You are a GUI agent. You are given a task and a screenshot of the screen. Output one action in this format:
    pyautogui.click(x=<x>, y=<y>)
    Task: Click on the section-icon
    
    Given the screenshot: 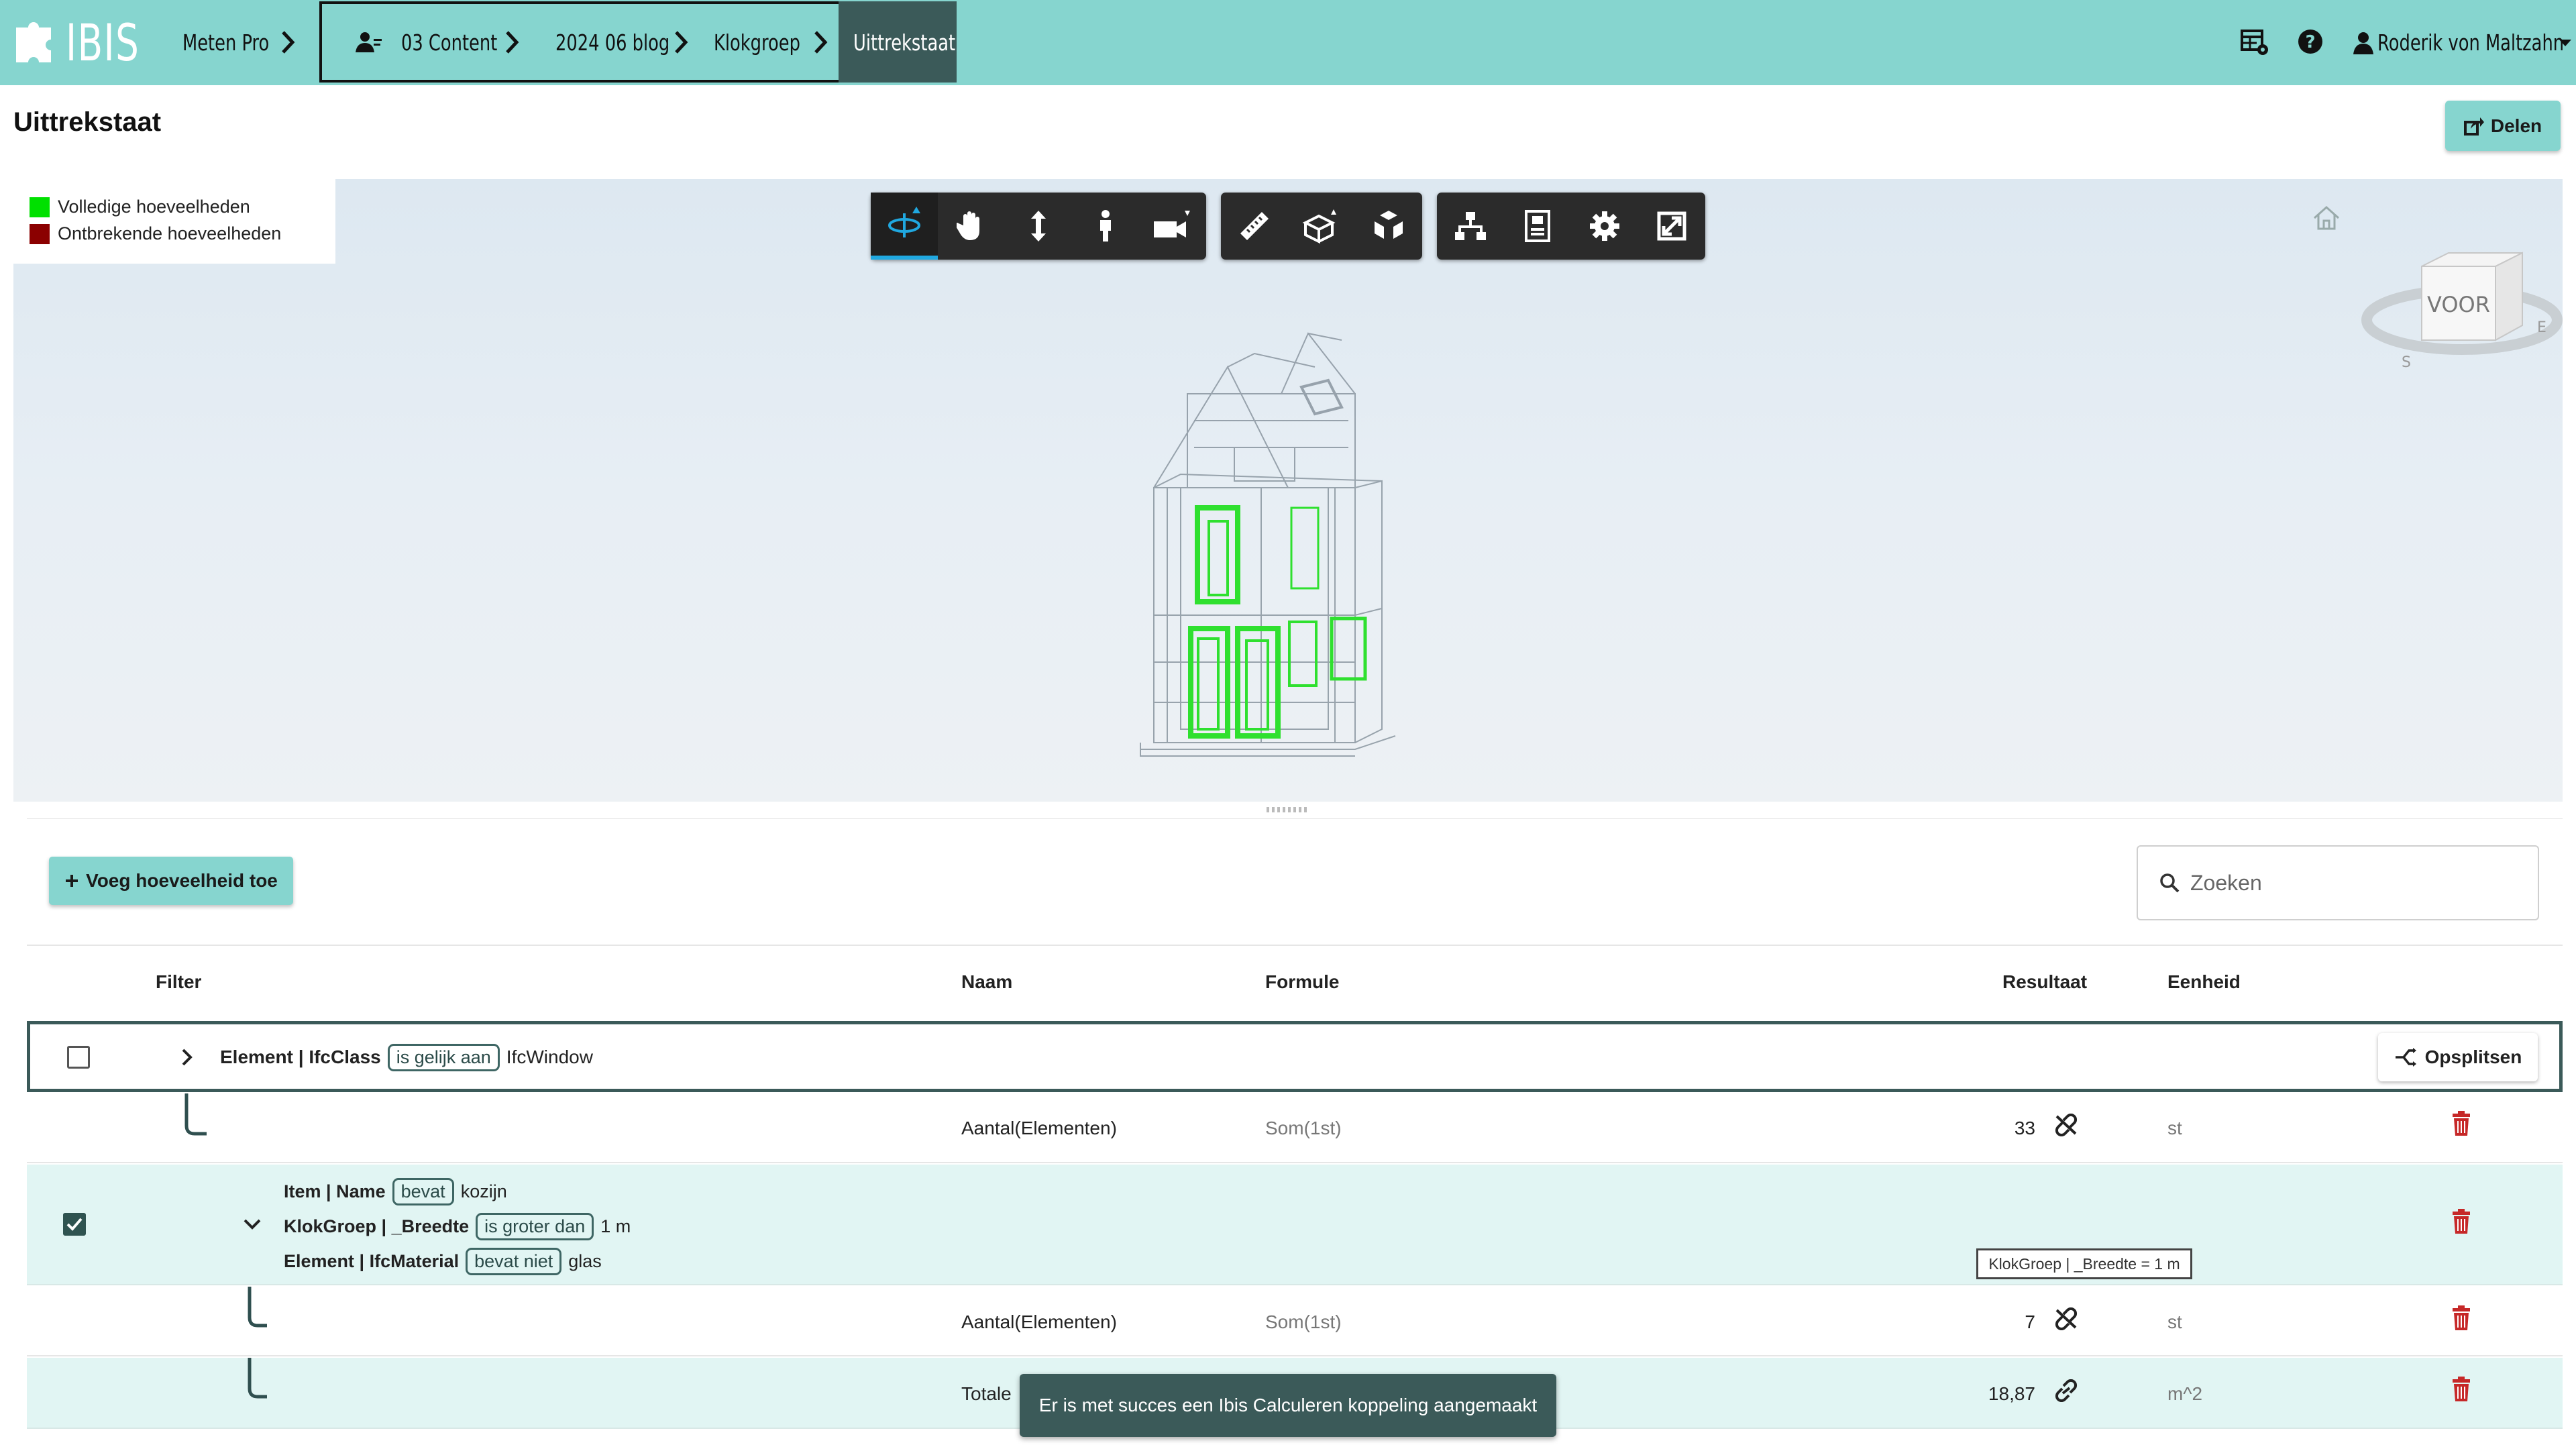 What is the action you would take?
    pyautogui.click(x=1319, y=226)
    